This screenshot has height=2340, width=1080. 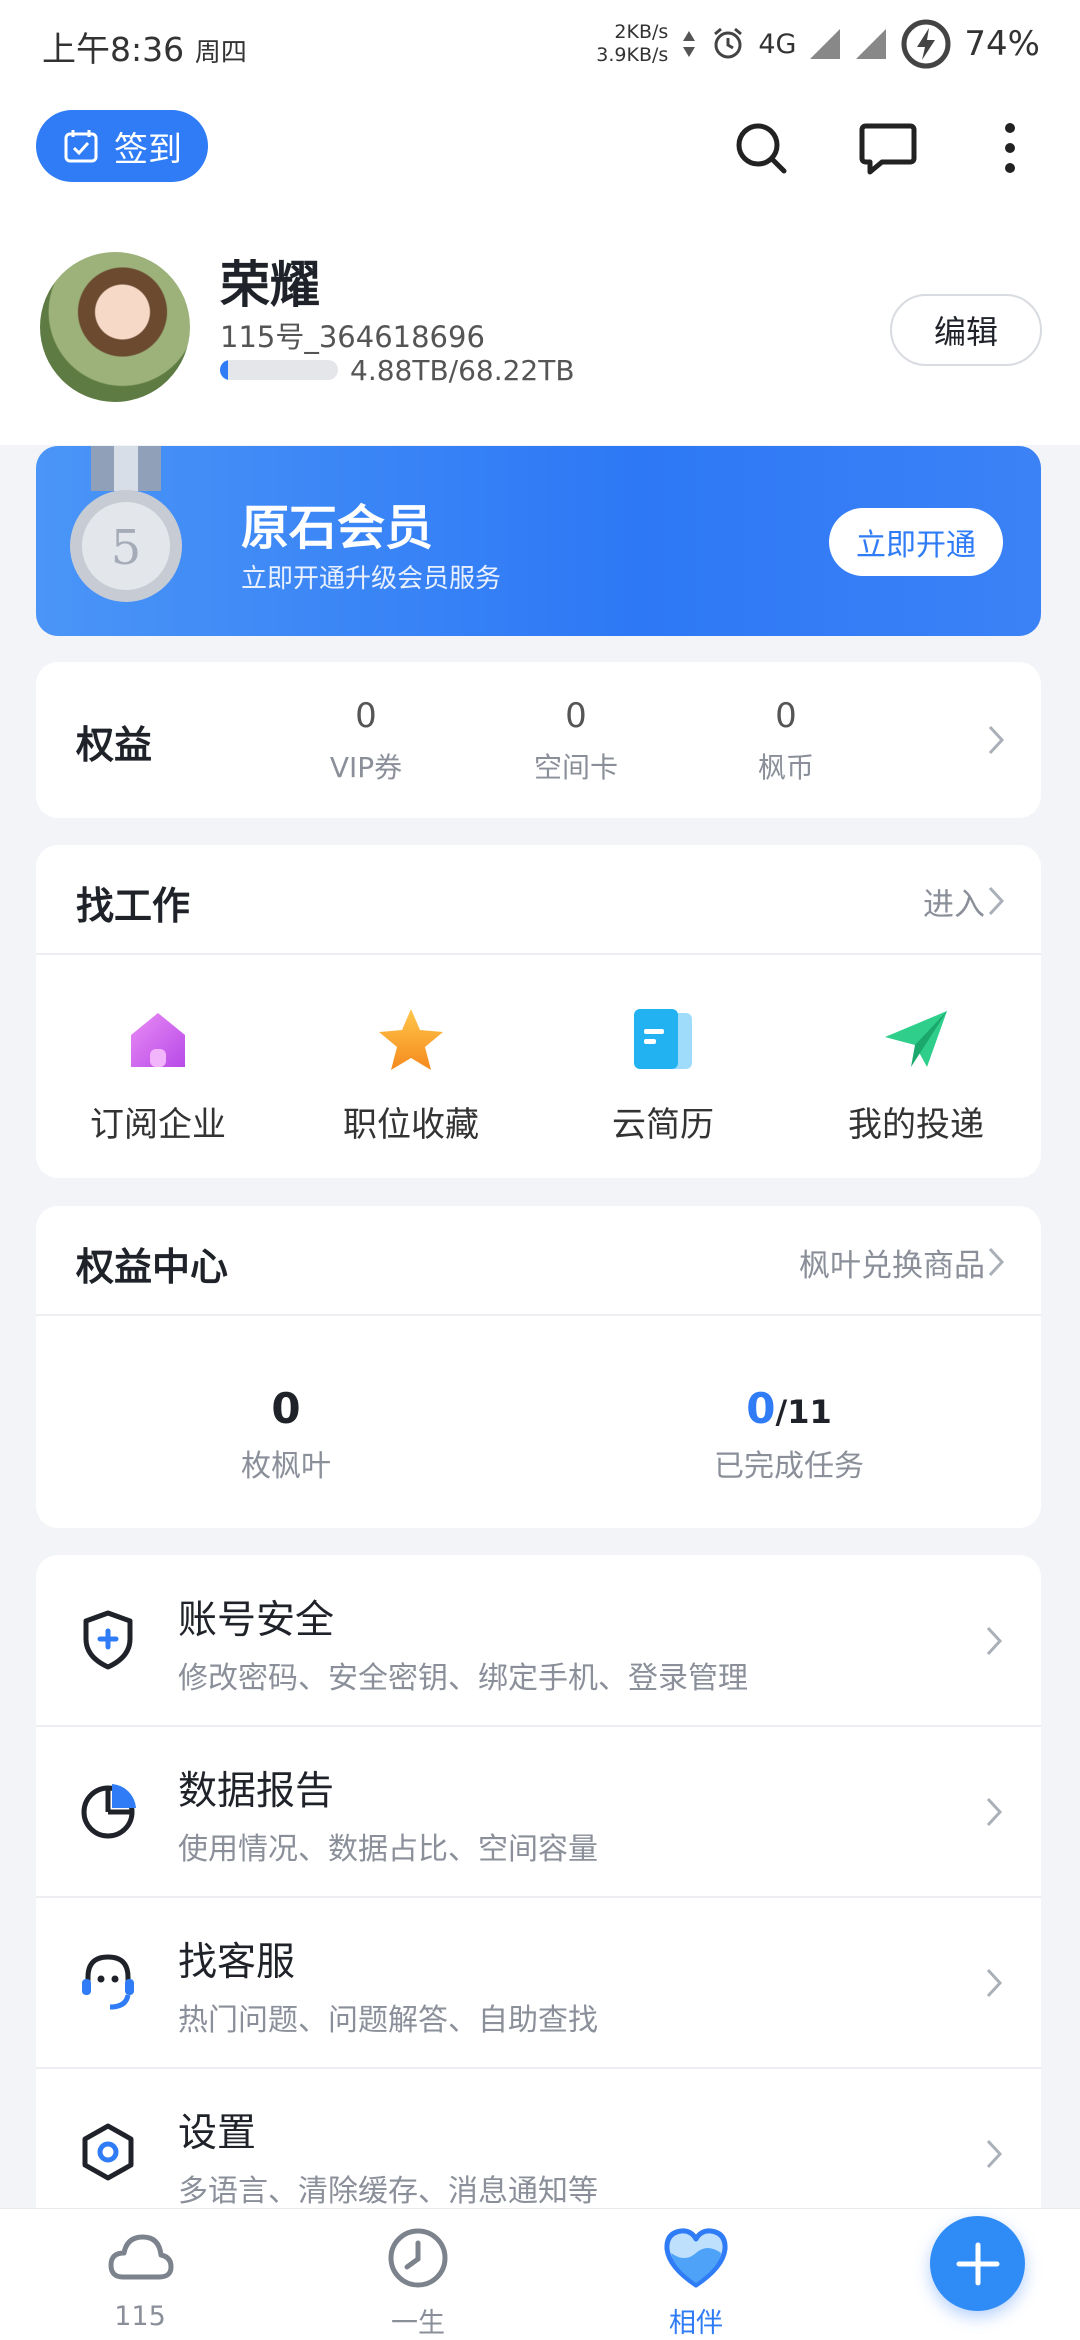 What do you see at coordinates (279, 370) in the screenshot?
I see `storage-progress-bar` at bounding box center [279, 370].